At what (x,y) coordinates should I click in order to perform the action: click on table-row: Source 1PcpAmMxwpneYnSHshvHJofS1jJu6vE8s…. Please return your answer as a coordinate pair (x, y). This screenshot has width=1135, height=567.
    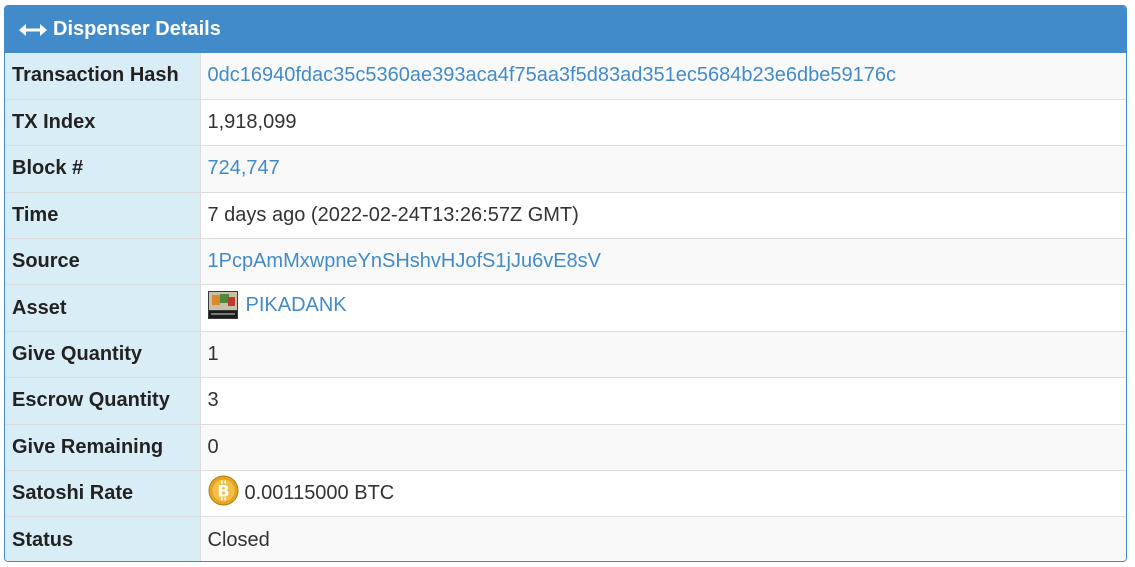
    Looking at the image, I should click on (565, 261).